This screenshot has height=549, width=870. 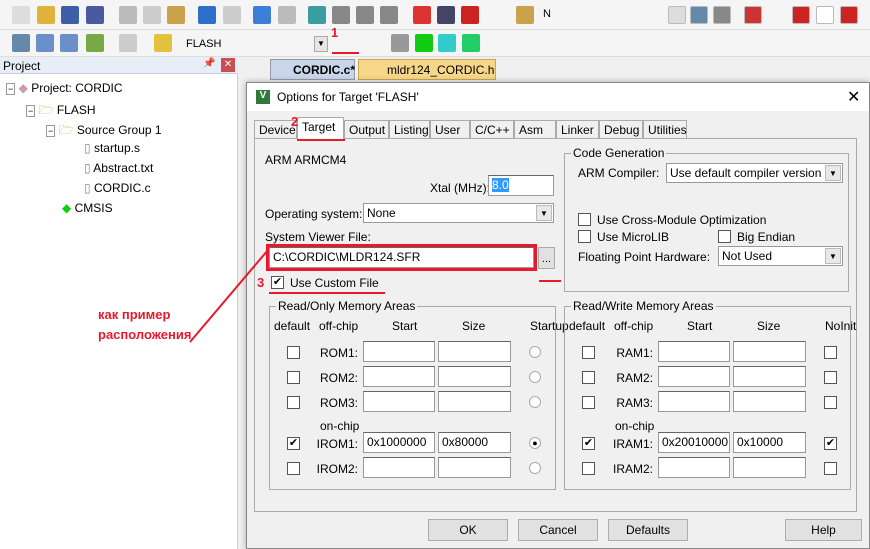 I want to click on defaults-button: Defaults, so click(x=648, y=530).